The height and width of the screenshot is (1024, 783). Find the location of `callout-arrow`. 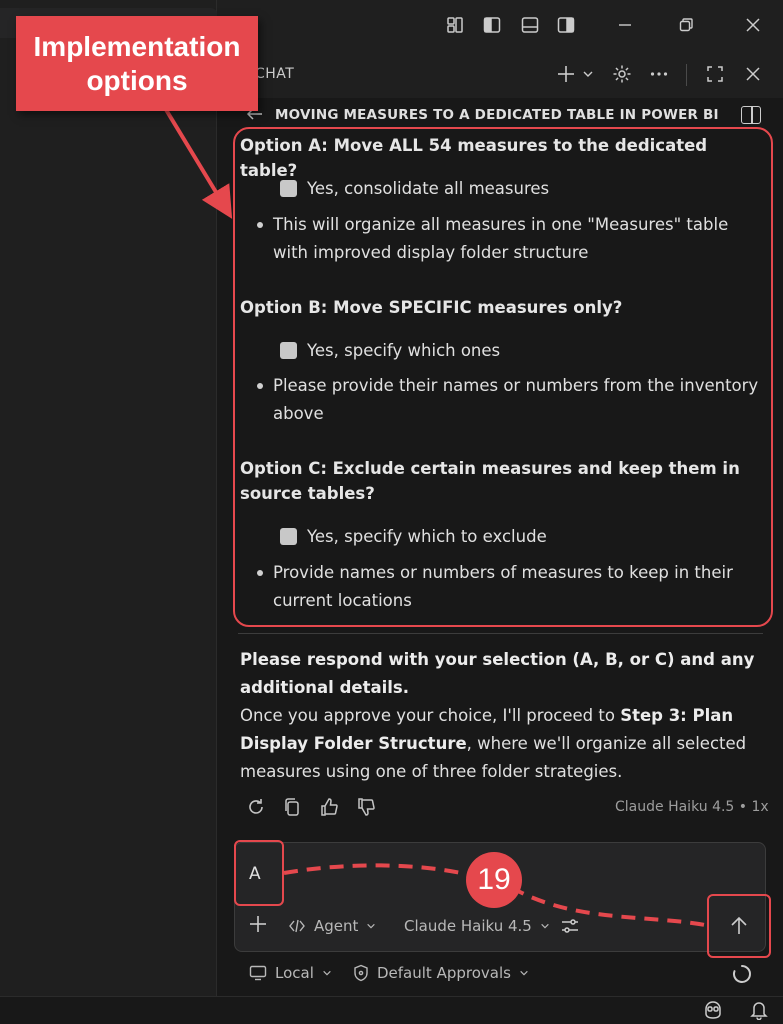

callout-arrow is located at coordinates (198, 162).